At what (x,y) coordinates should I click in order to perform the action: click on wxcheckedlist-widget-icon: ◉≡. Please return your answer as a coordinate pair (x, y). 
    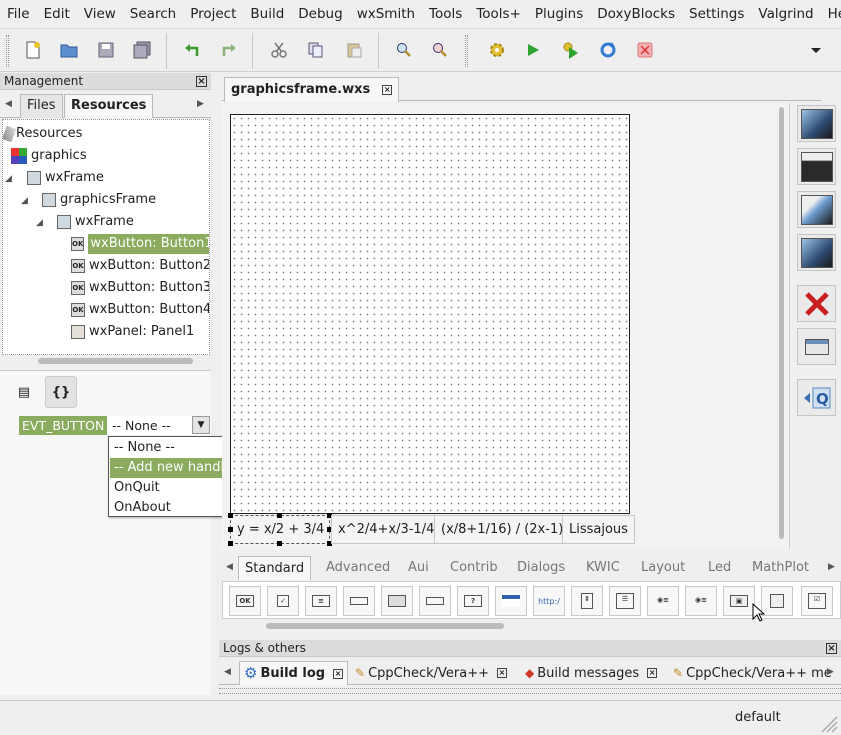
    Looking at the image, I should click on (701, 601).